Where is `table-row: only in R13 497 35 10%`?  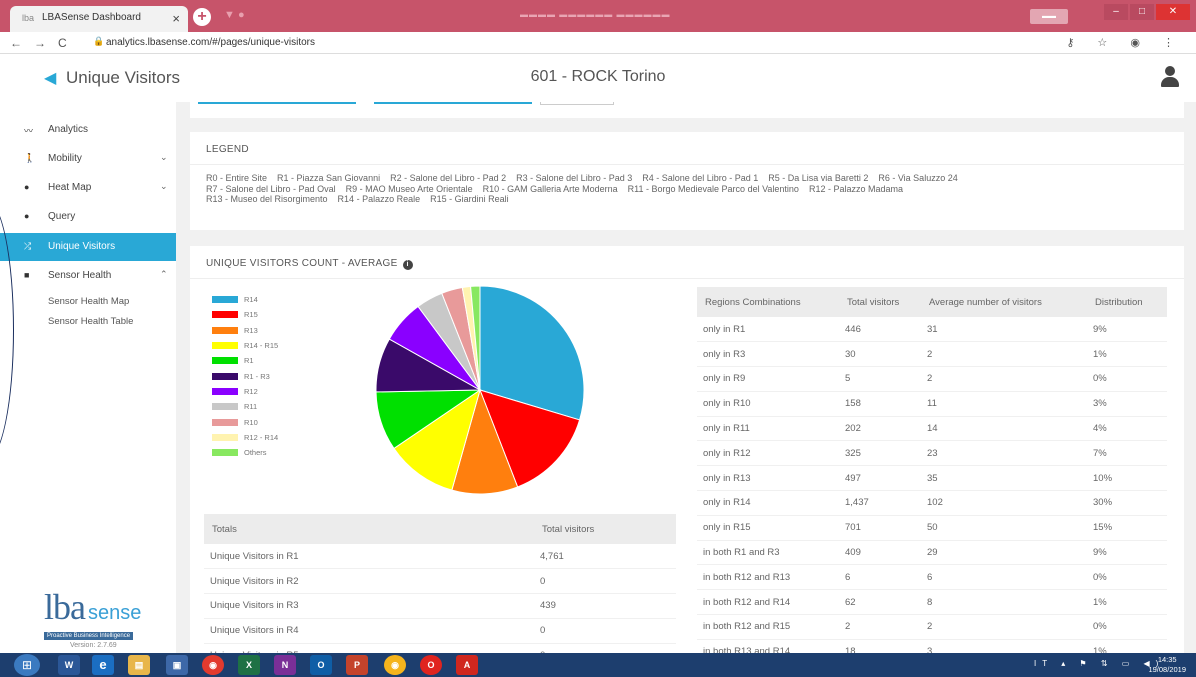
table-row: only in R13 497 35 10% is located at coordinates (932, 478).